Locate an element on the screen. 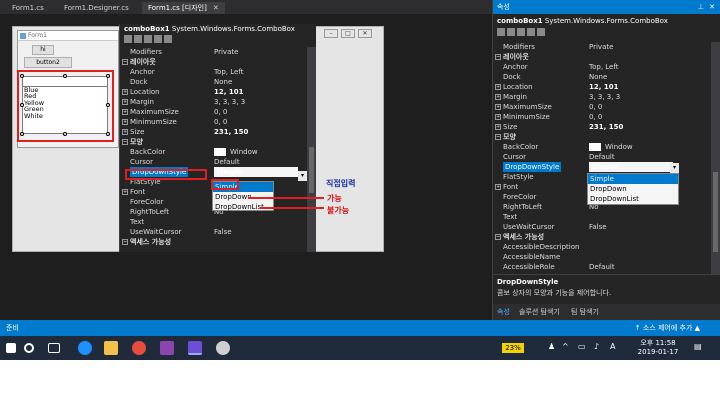 This screenshot has width=720, height=405. property-row: Text is located at coordinates (213, 222).